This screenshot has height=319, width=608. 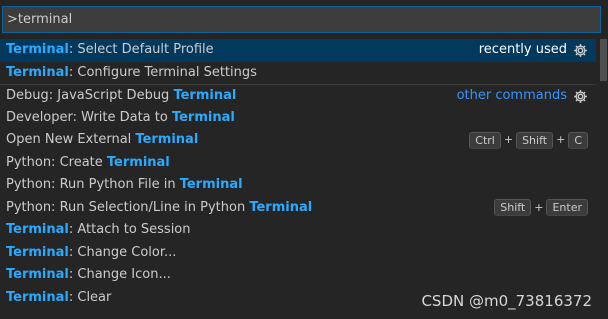 I want to click on command-label-text: Developer: Write Data to, so click(x=89, y=117).